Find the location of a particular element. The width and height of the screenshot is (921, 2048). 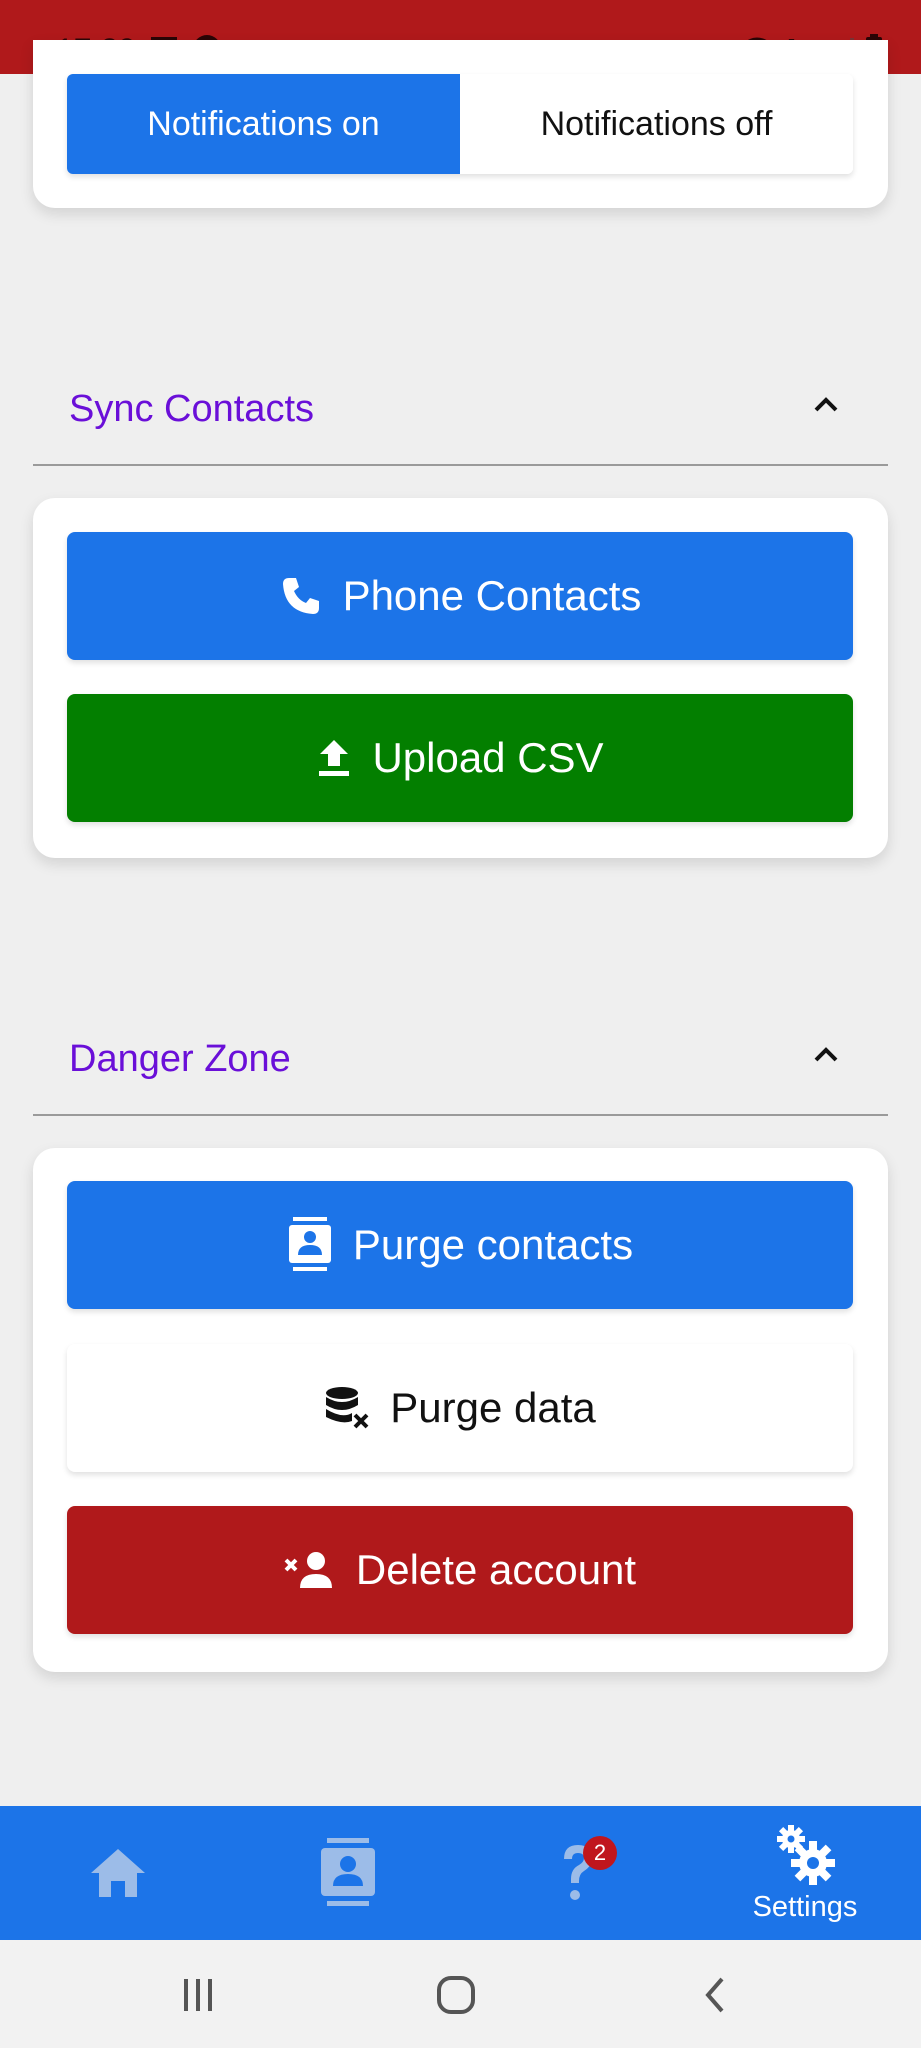

upload-icon is located at coordinates (334, 758).